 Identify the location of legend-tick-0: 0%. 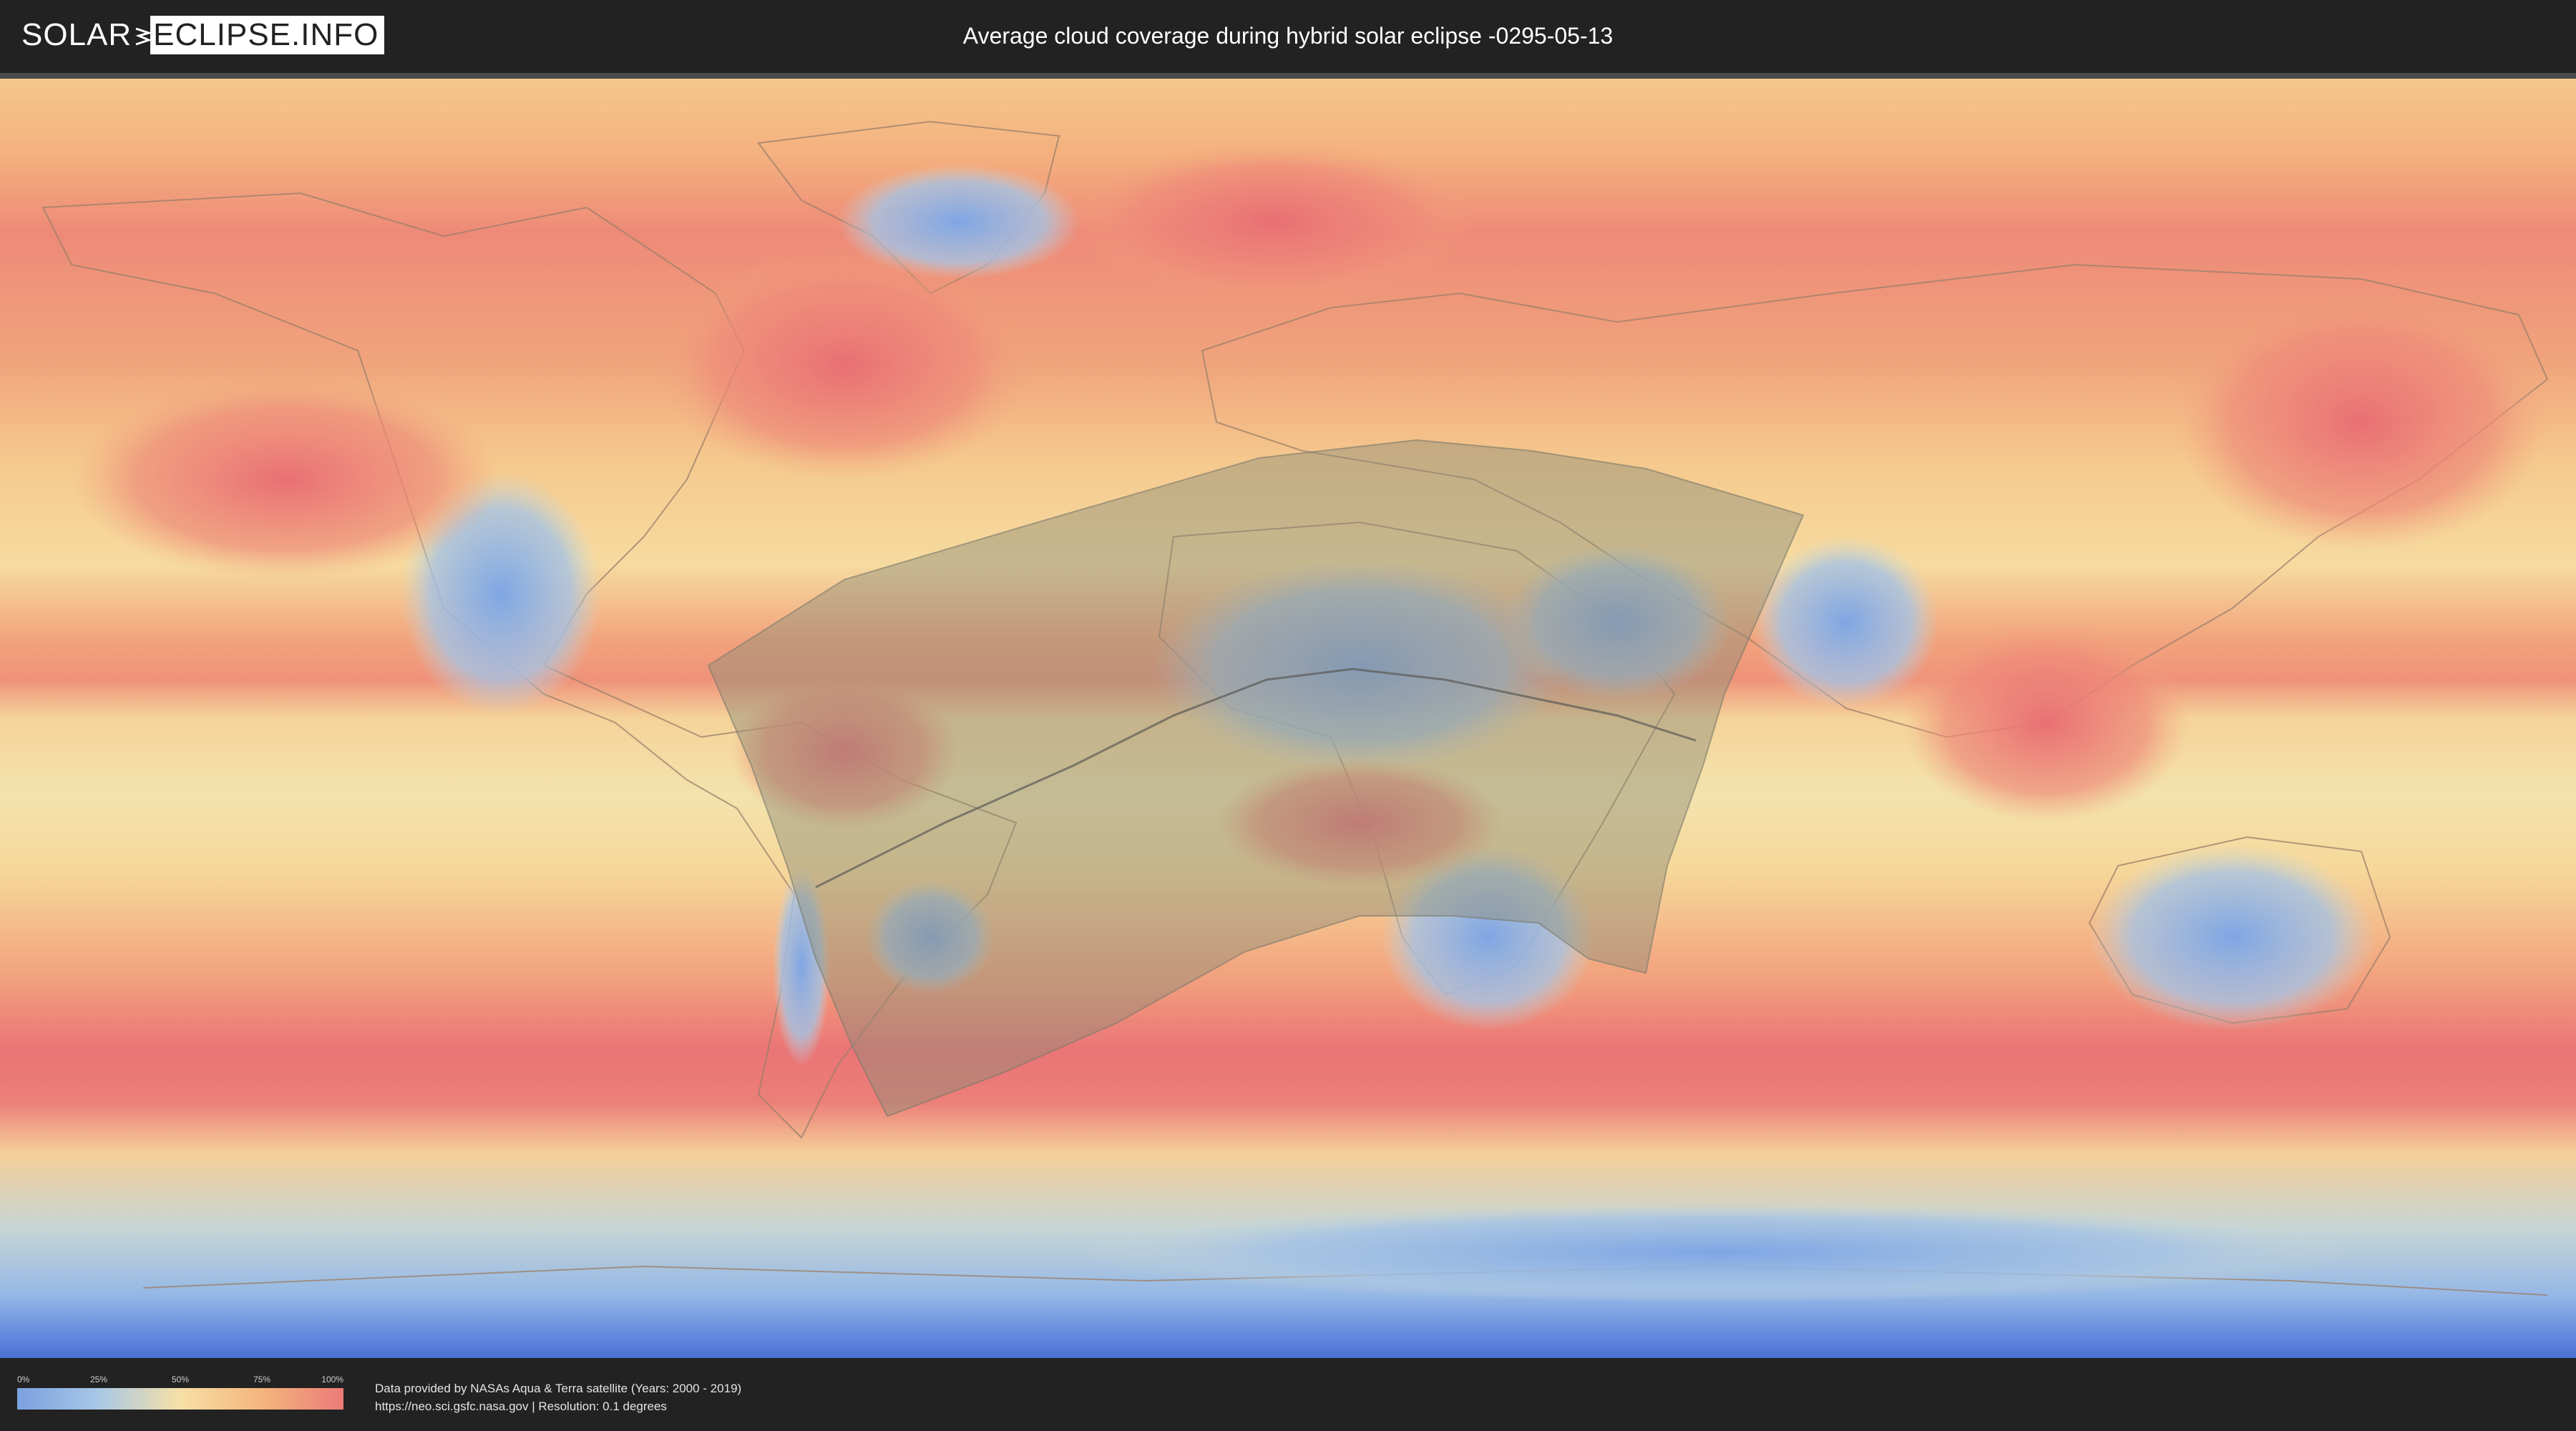
(23, 1379).